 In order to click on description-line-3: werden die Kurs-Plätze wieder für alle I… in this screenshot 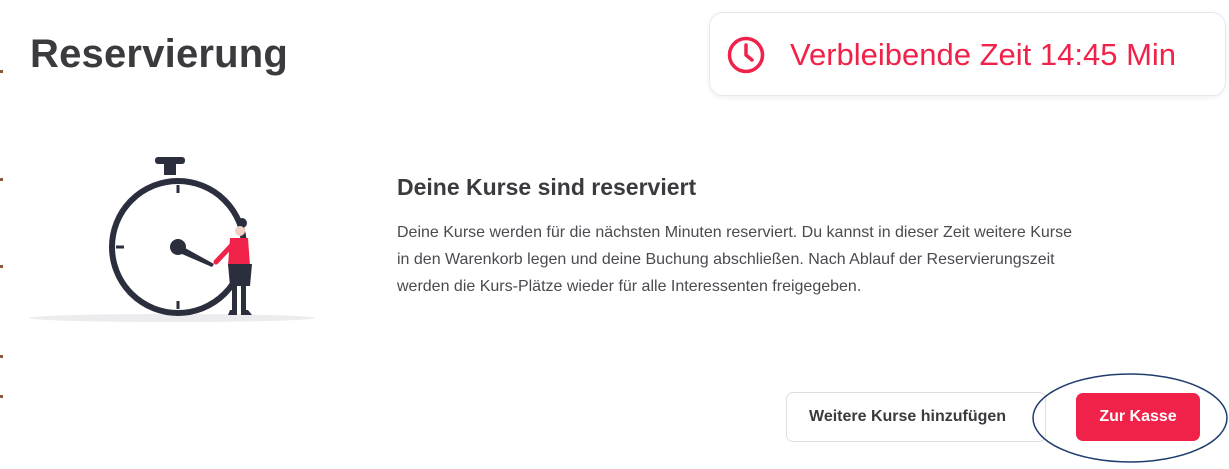, I will do `click(629, 286)`.